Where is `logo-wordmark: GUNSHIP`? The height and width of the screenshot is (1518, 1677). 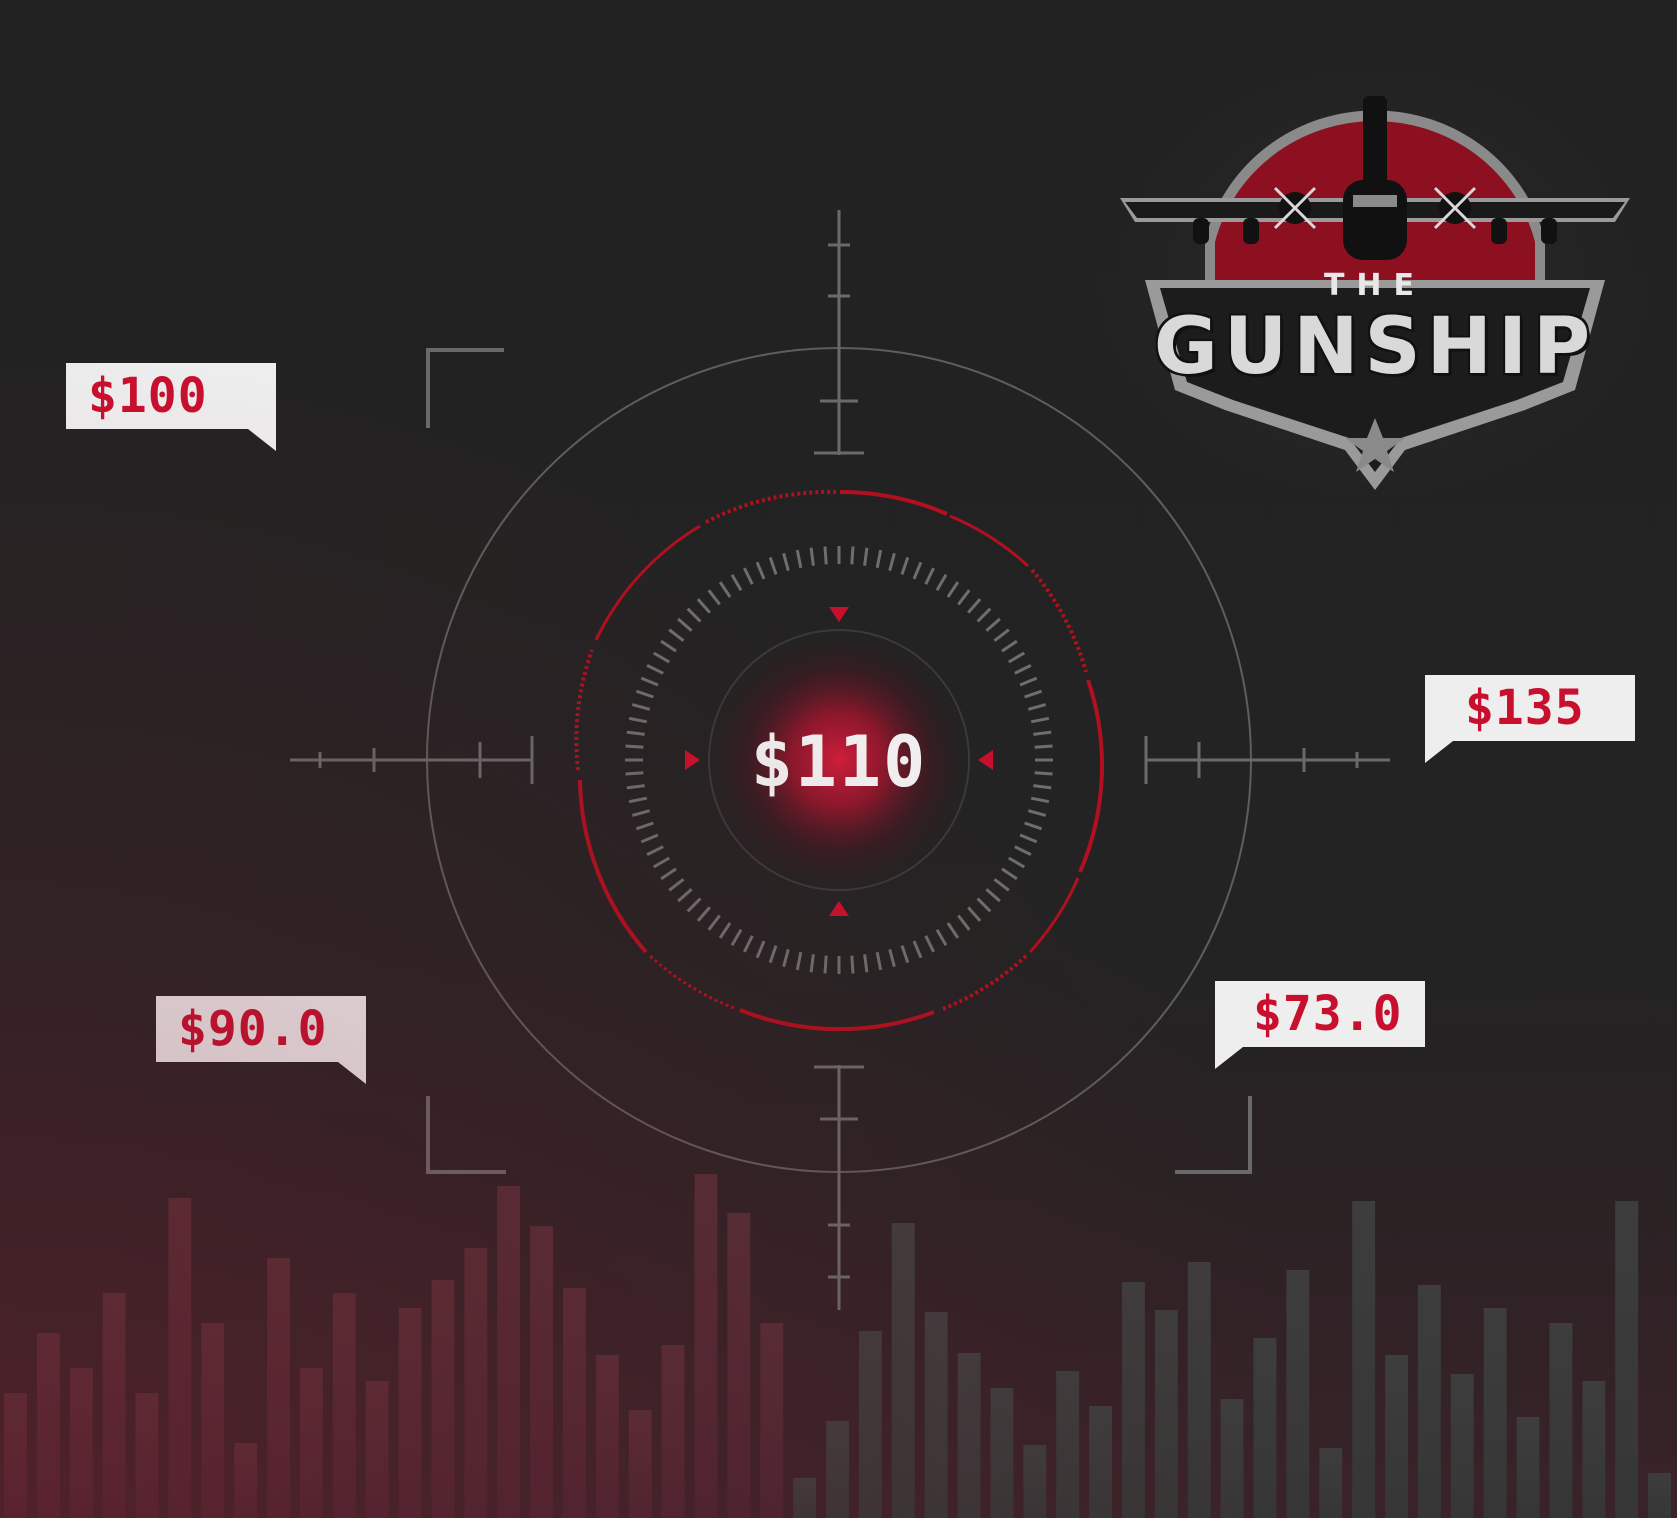 logo-wordmark: GUNSHIP is located at coordinates (1375, 347).